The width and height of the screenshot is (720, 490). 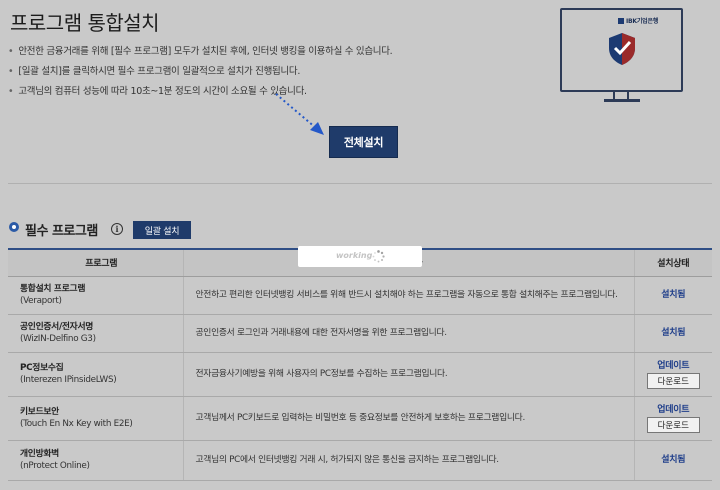 I want to click on program-name: 공인인증서/전자서명, so click(x=57, y=327).